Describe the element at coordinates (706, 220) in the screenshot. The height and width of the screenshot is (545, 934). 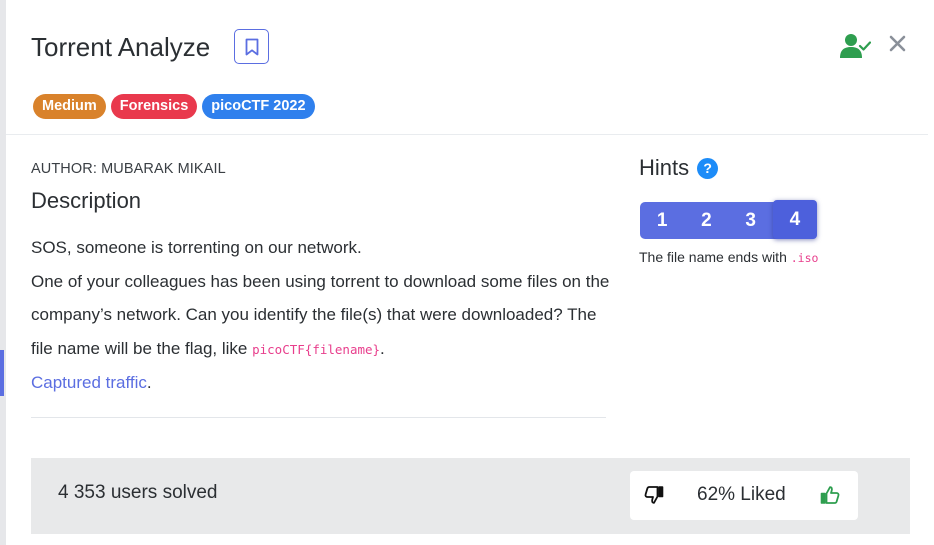
I see `hint-tab-2: 2` at that location.